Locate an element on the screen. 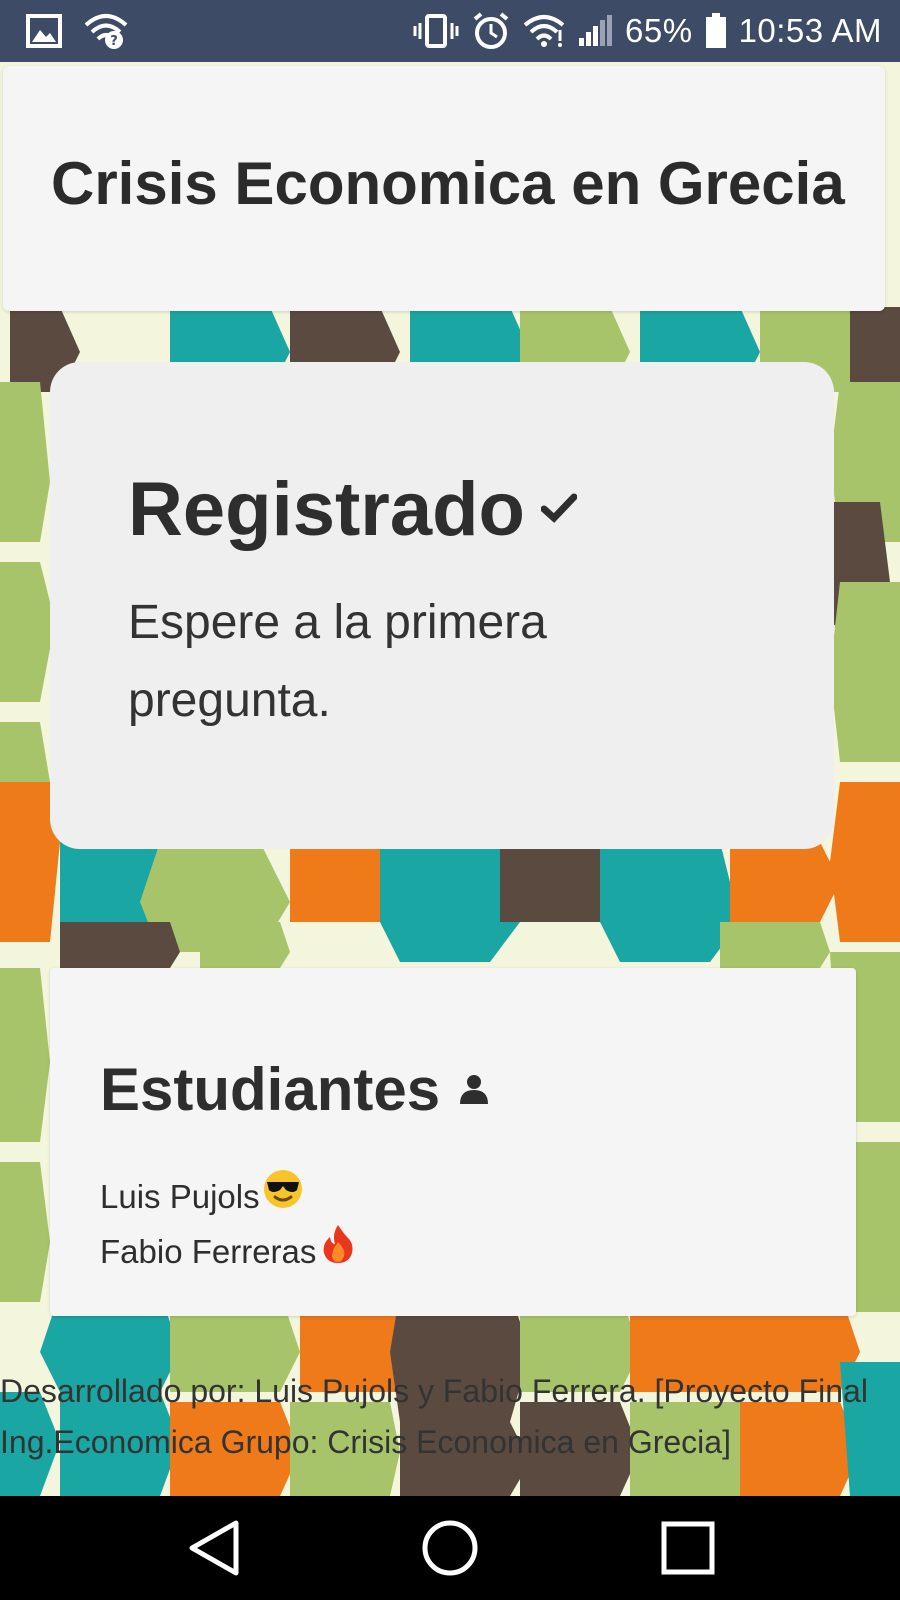 The height and width of the screenshot is (1600, 900). status-bar-left: ? is located at coordinates (77, 31).